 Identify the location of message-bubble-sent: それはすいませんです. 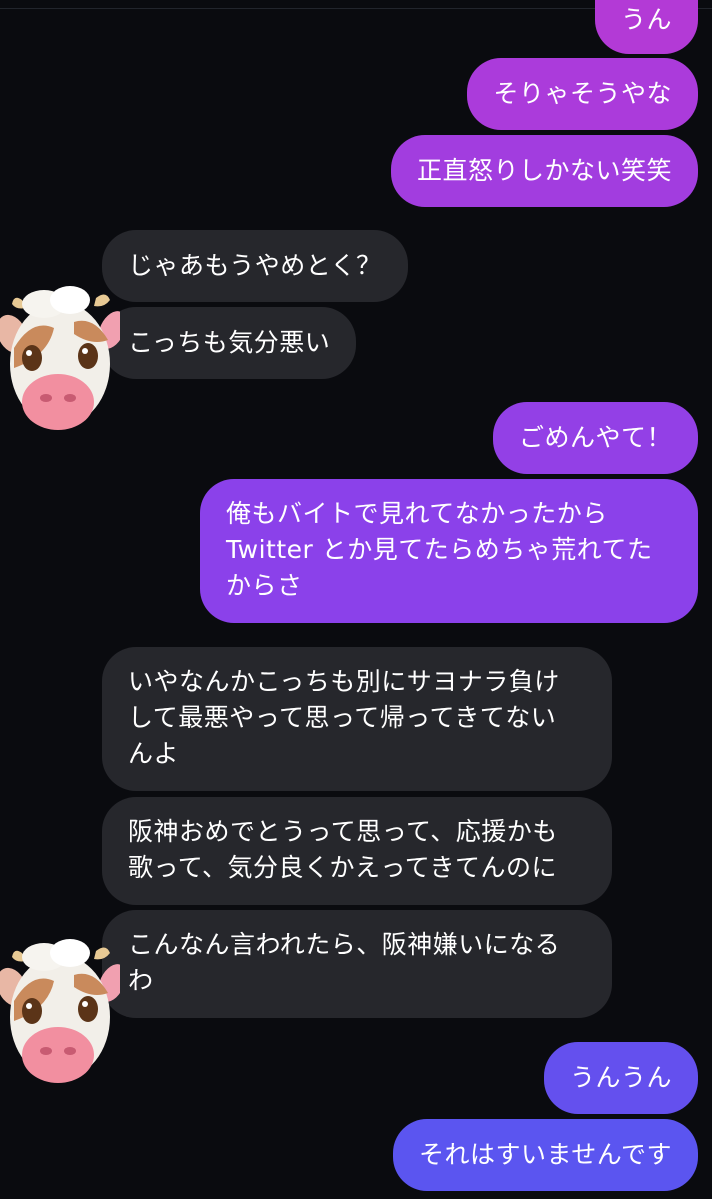
(545, 1155).